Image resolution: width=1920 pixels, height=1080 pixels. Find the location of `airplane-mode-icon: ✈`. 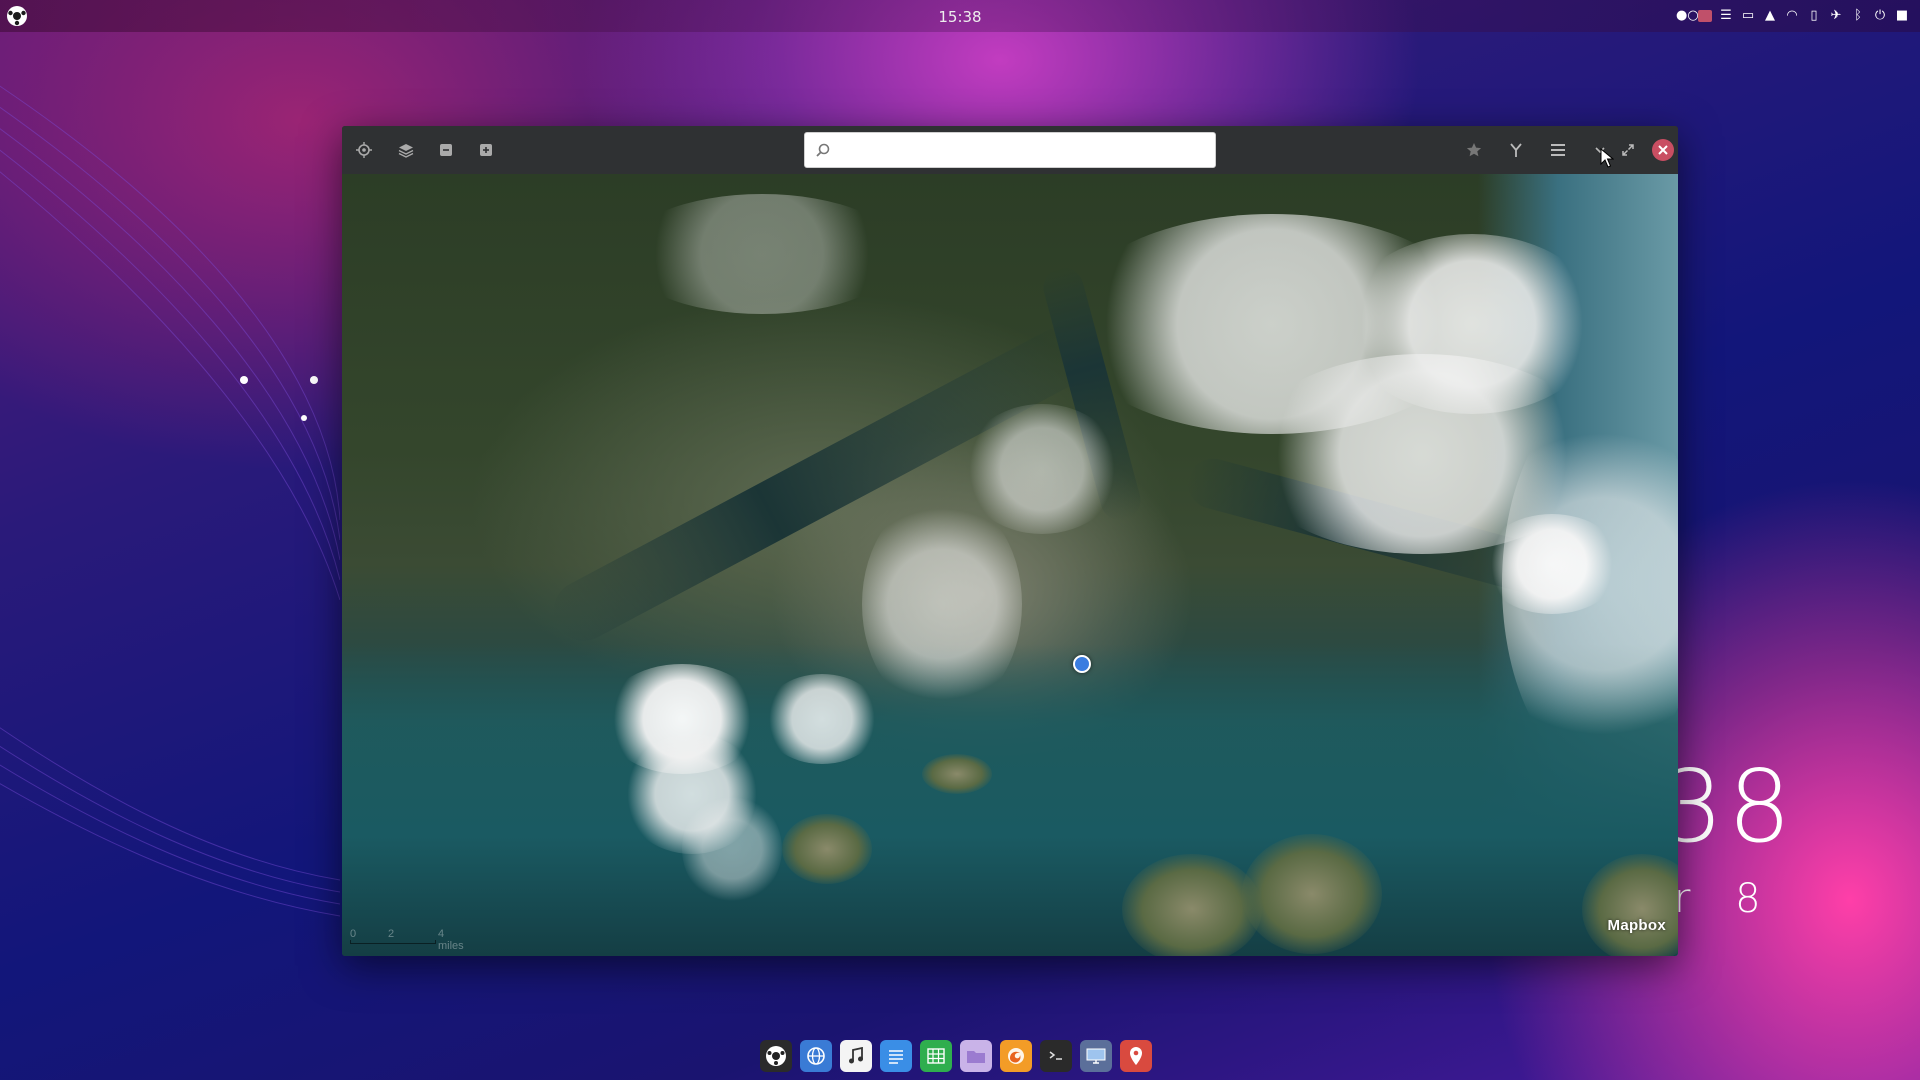

airplane-mode-icon: ✈ is located at coordinates (1836, 16).